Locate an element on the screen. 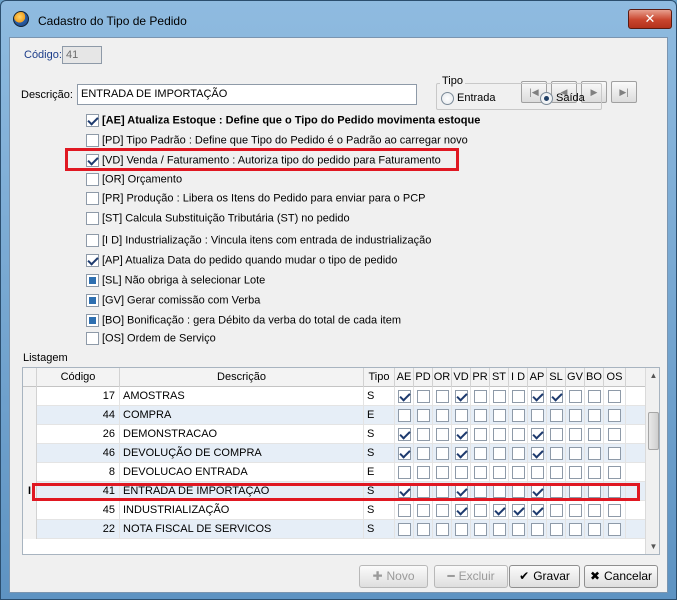  column-header: OR is located at coordinates (442, 377).